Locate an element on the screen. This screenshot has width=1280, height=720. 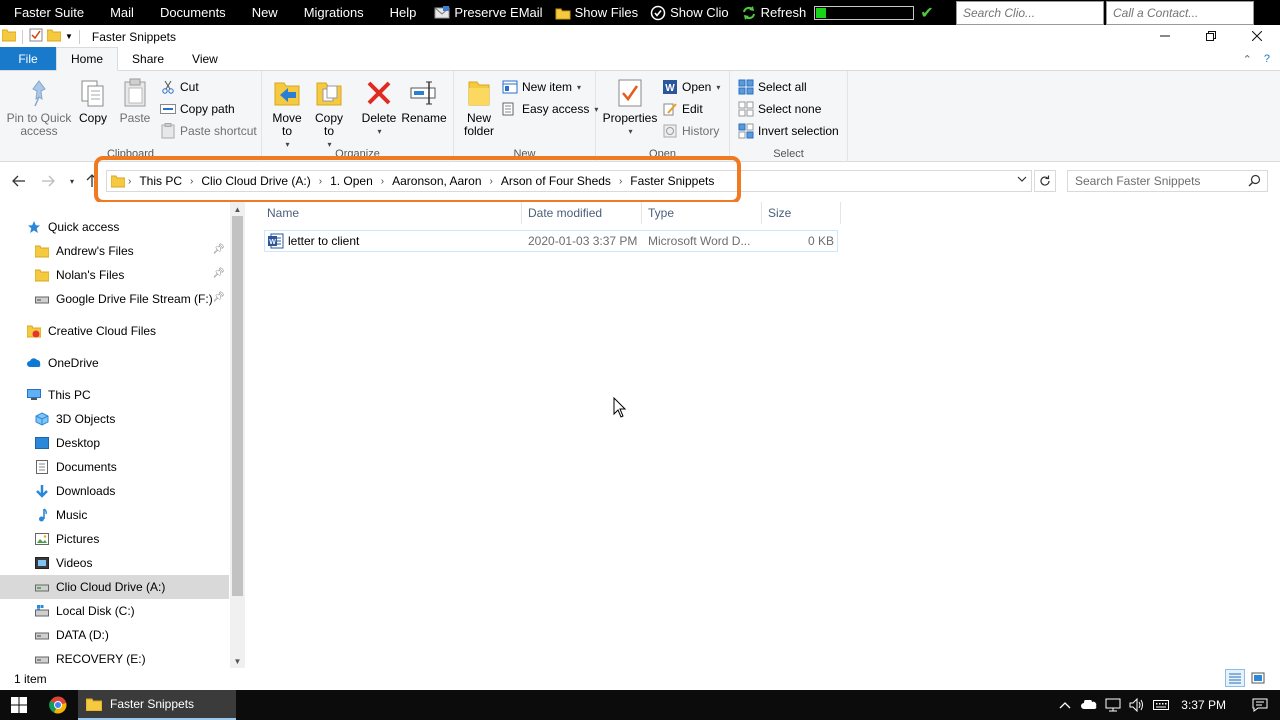
breadcrumb-this-pc: This PC is located at coordinates (160, 181).